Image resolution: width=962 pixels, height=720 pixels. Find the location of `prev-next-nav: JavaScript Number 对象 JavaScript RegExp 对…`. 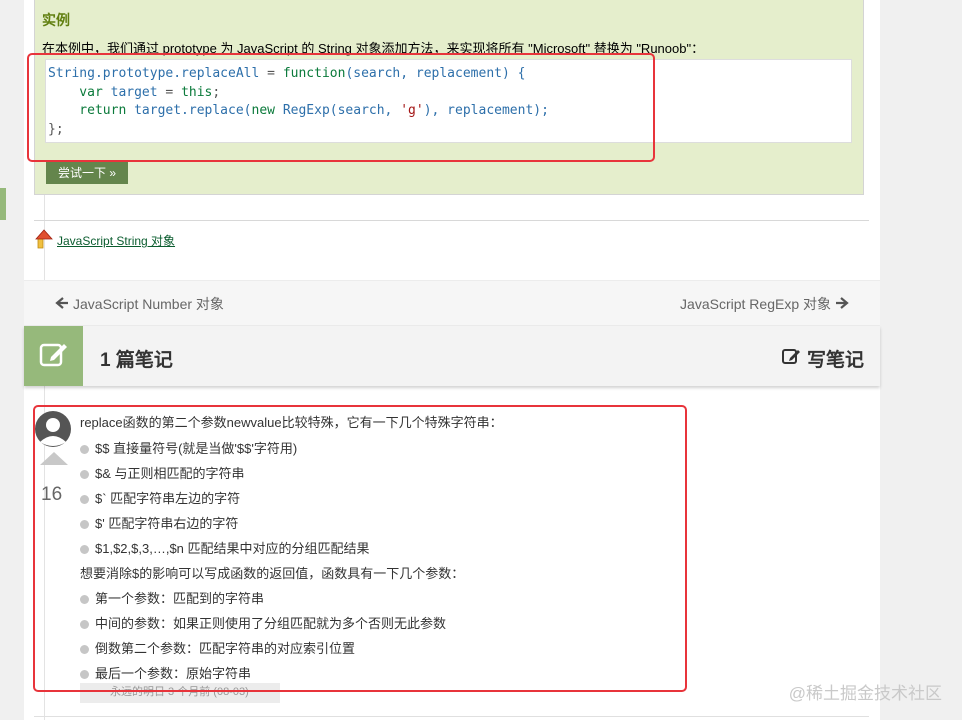

prev-next-nav: JavaScript Number 对象 JavaScript RegExp 对… is located at coordinates (452, 303).